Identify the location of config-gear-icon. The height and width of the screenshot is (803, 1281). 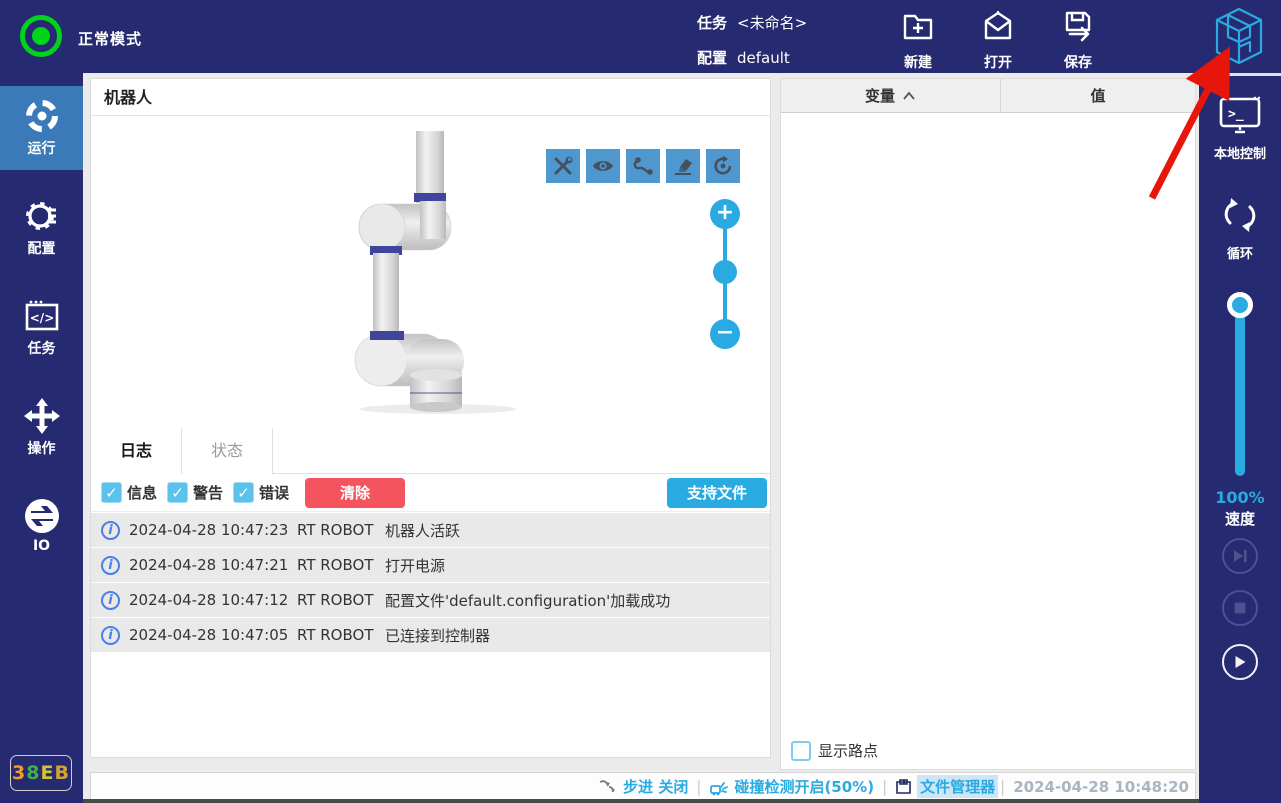
(40, 216).